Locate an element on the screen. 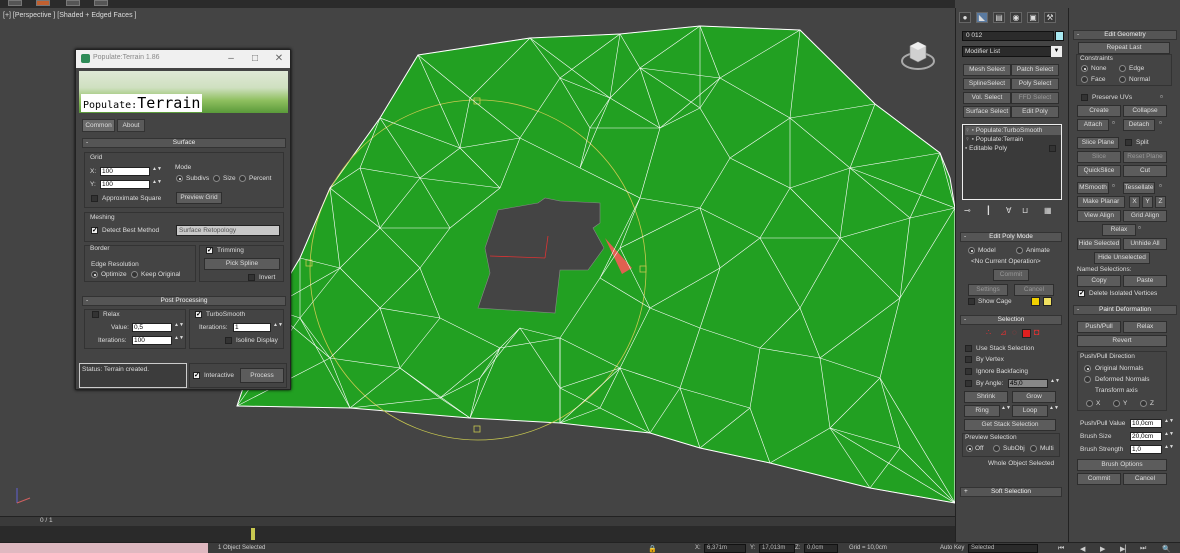 The image size is (1180, 553). revert-button: Revert is located at coordinates (1122, 341).